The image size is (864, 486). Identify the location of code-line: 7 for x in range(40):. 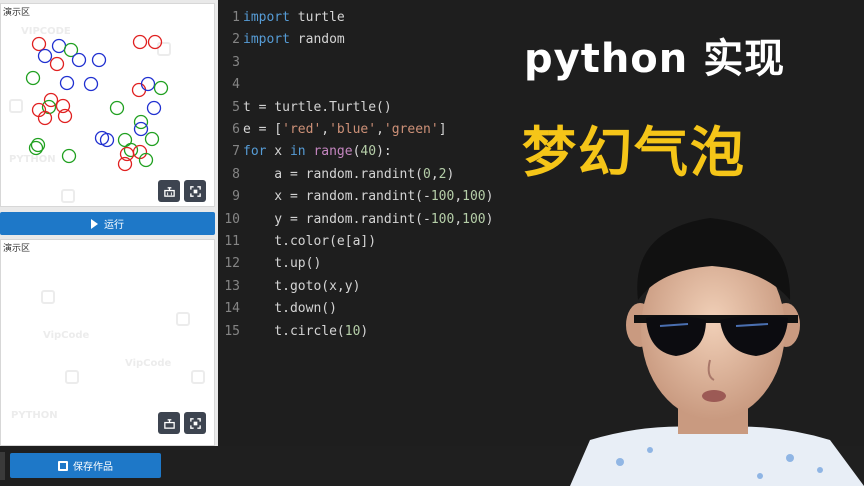
(306, 152).